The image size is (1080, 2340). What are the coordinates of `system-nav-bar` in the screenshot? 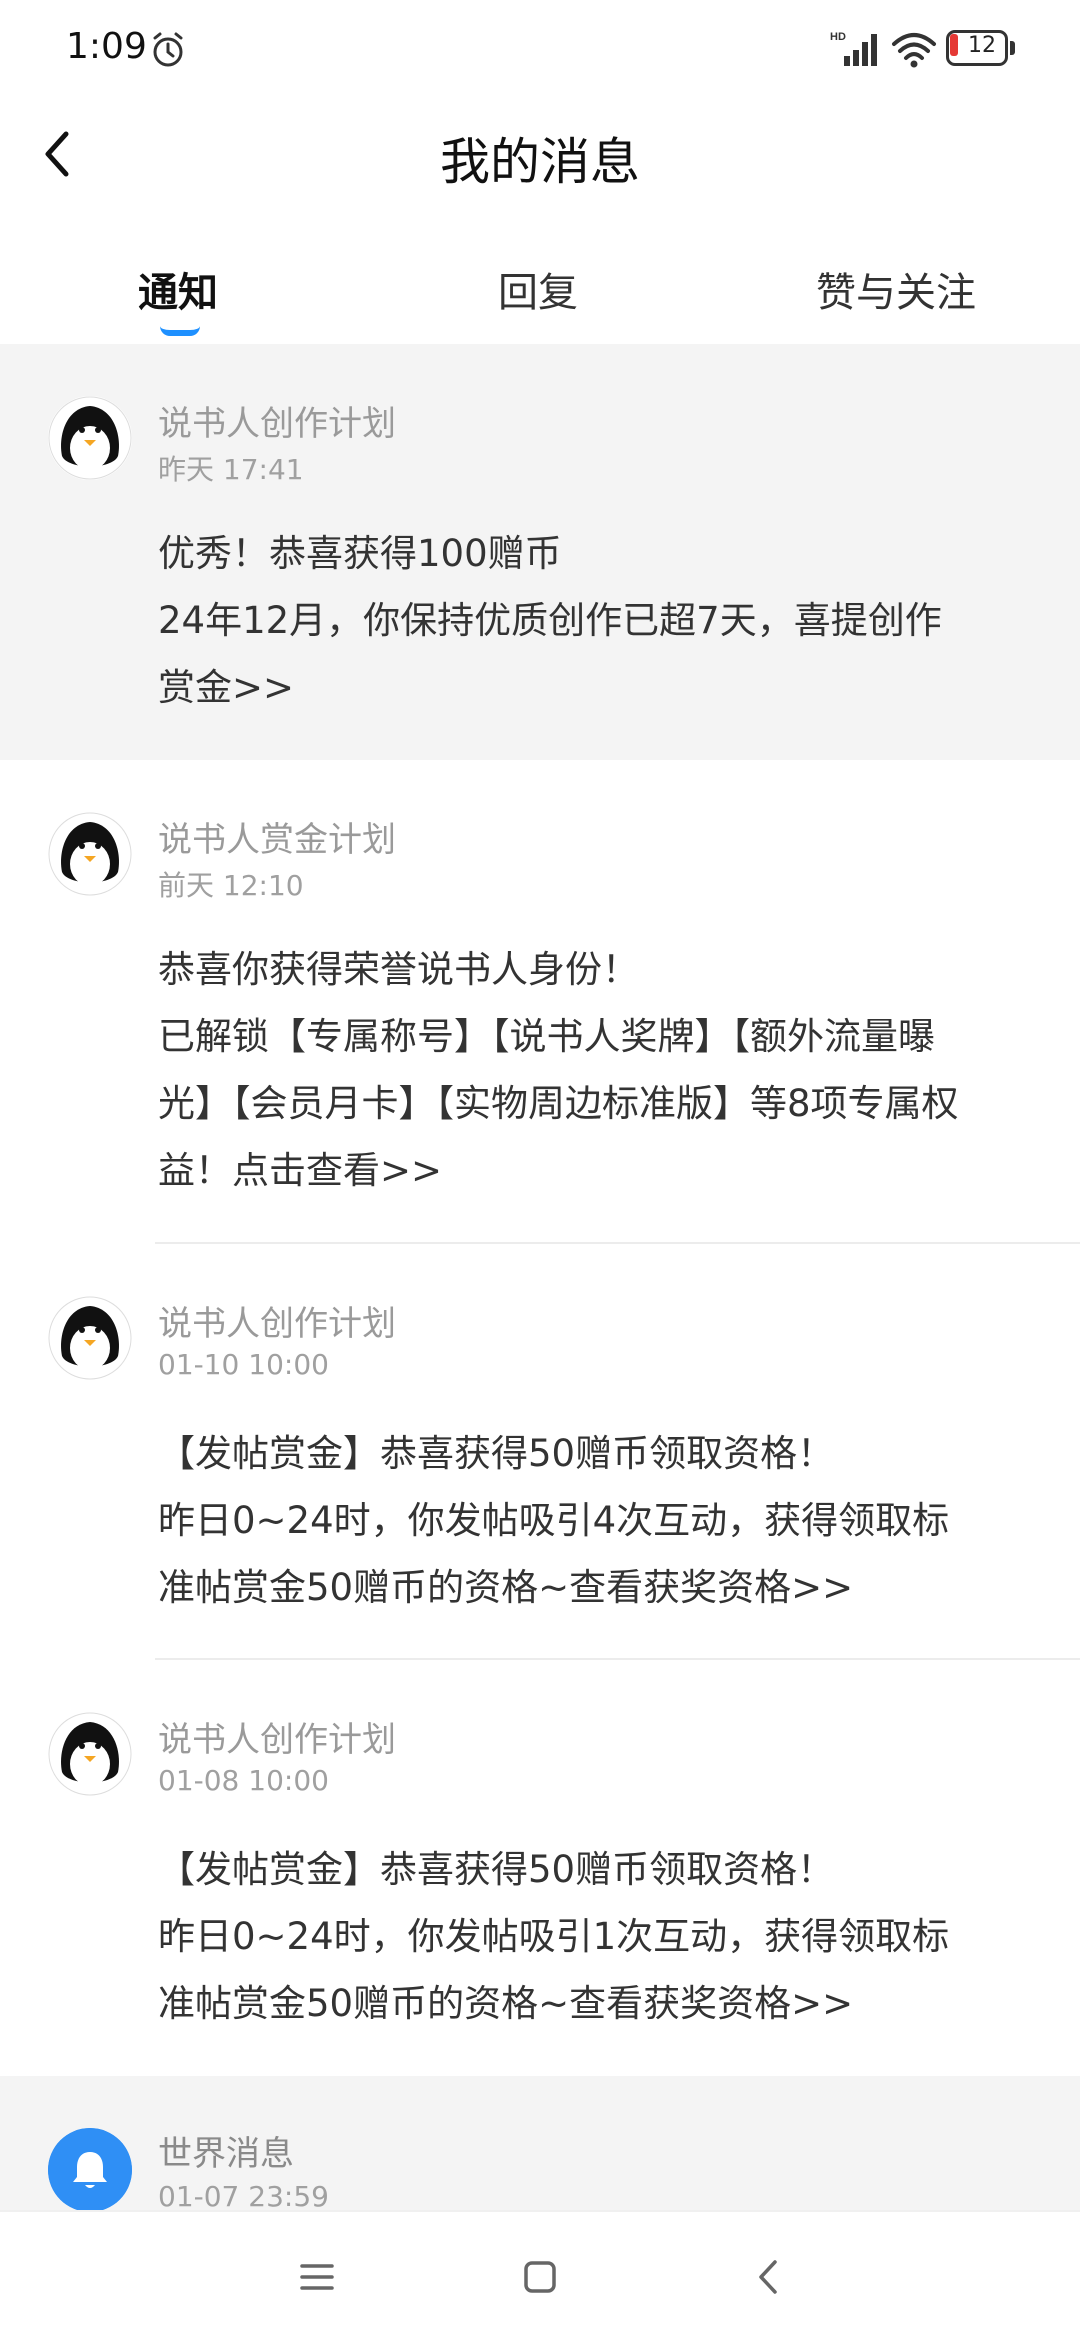 It's located at (540, 2275).